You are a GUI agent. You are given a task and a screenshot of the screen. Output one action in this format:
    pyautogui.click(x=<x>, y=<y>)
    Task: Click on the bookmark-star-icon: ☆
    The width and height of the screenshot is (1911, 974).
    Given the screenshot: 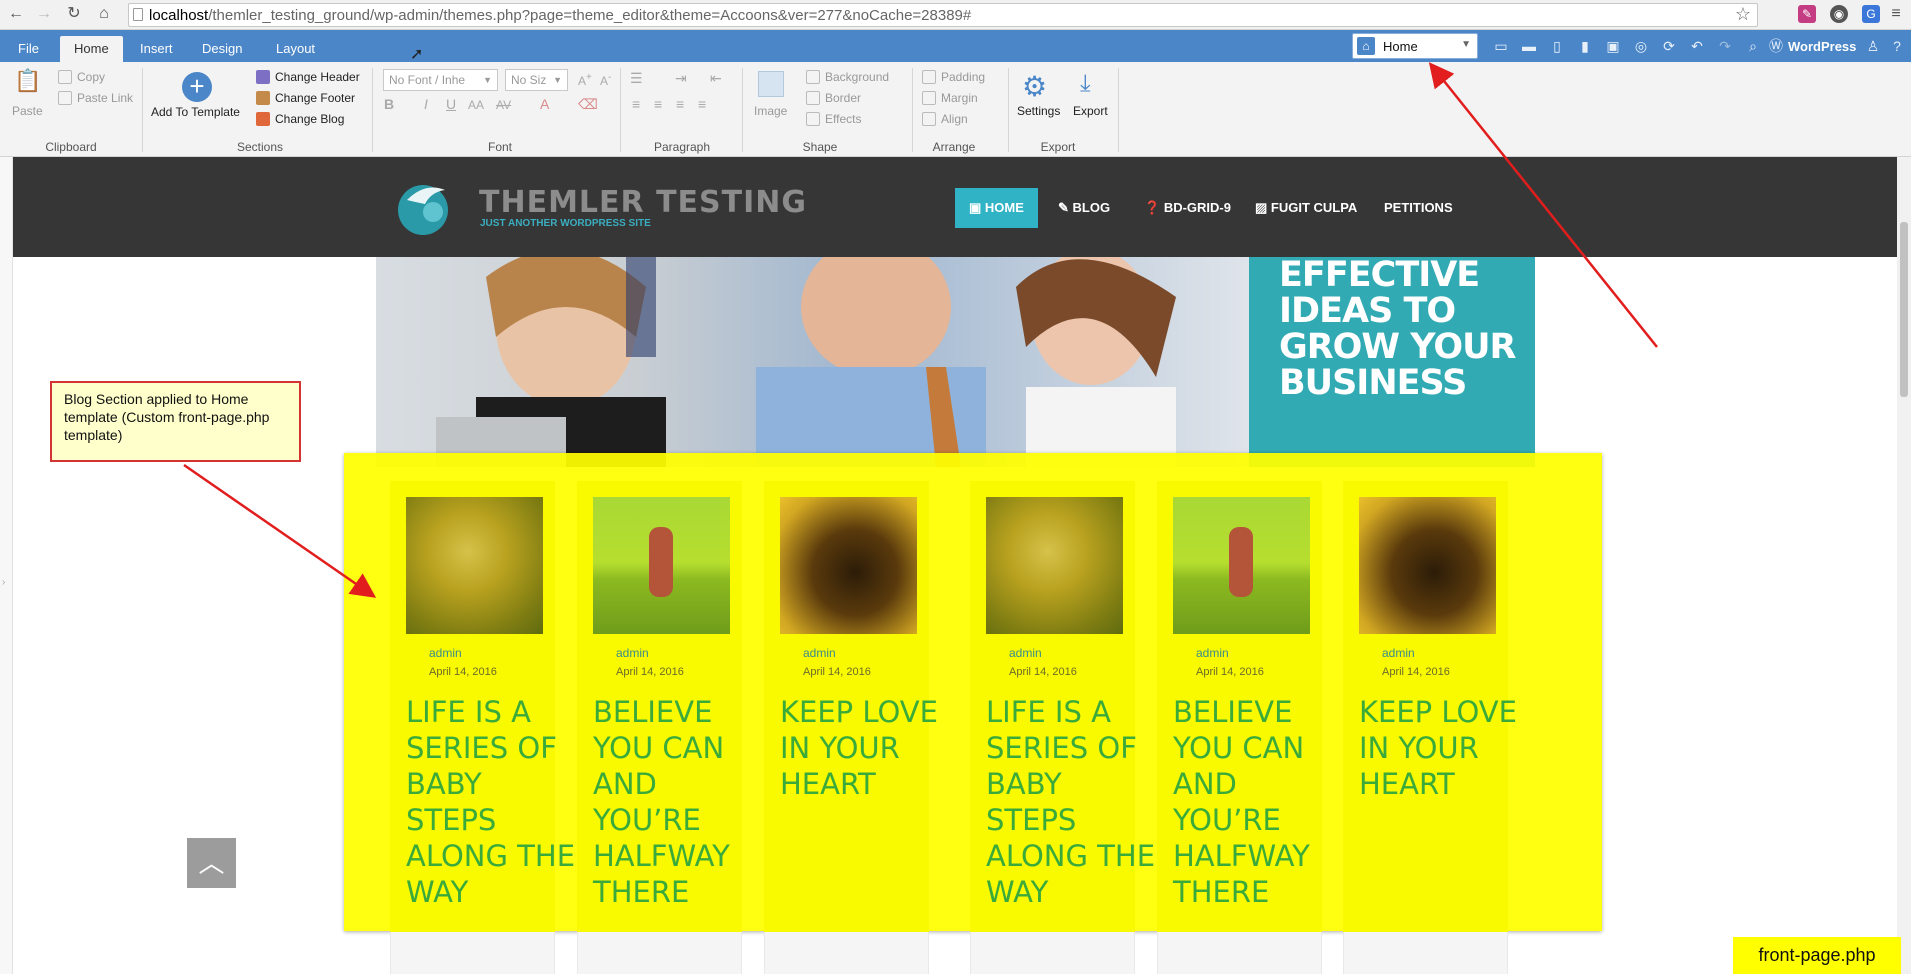 What is the action you would take?
    pyautogui.click(x=1743, y=14)
    